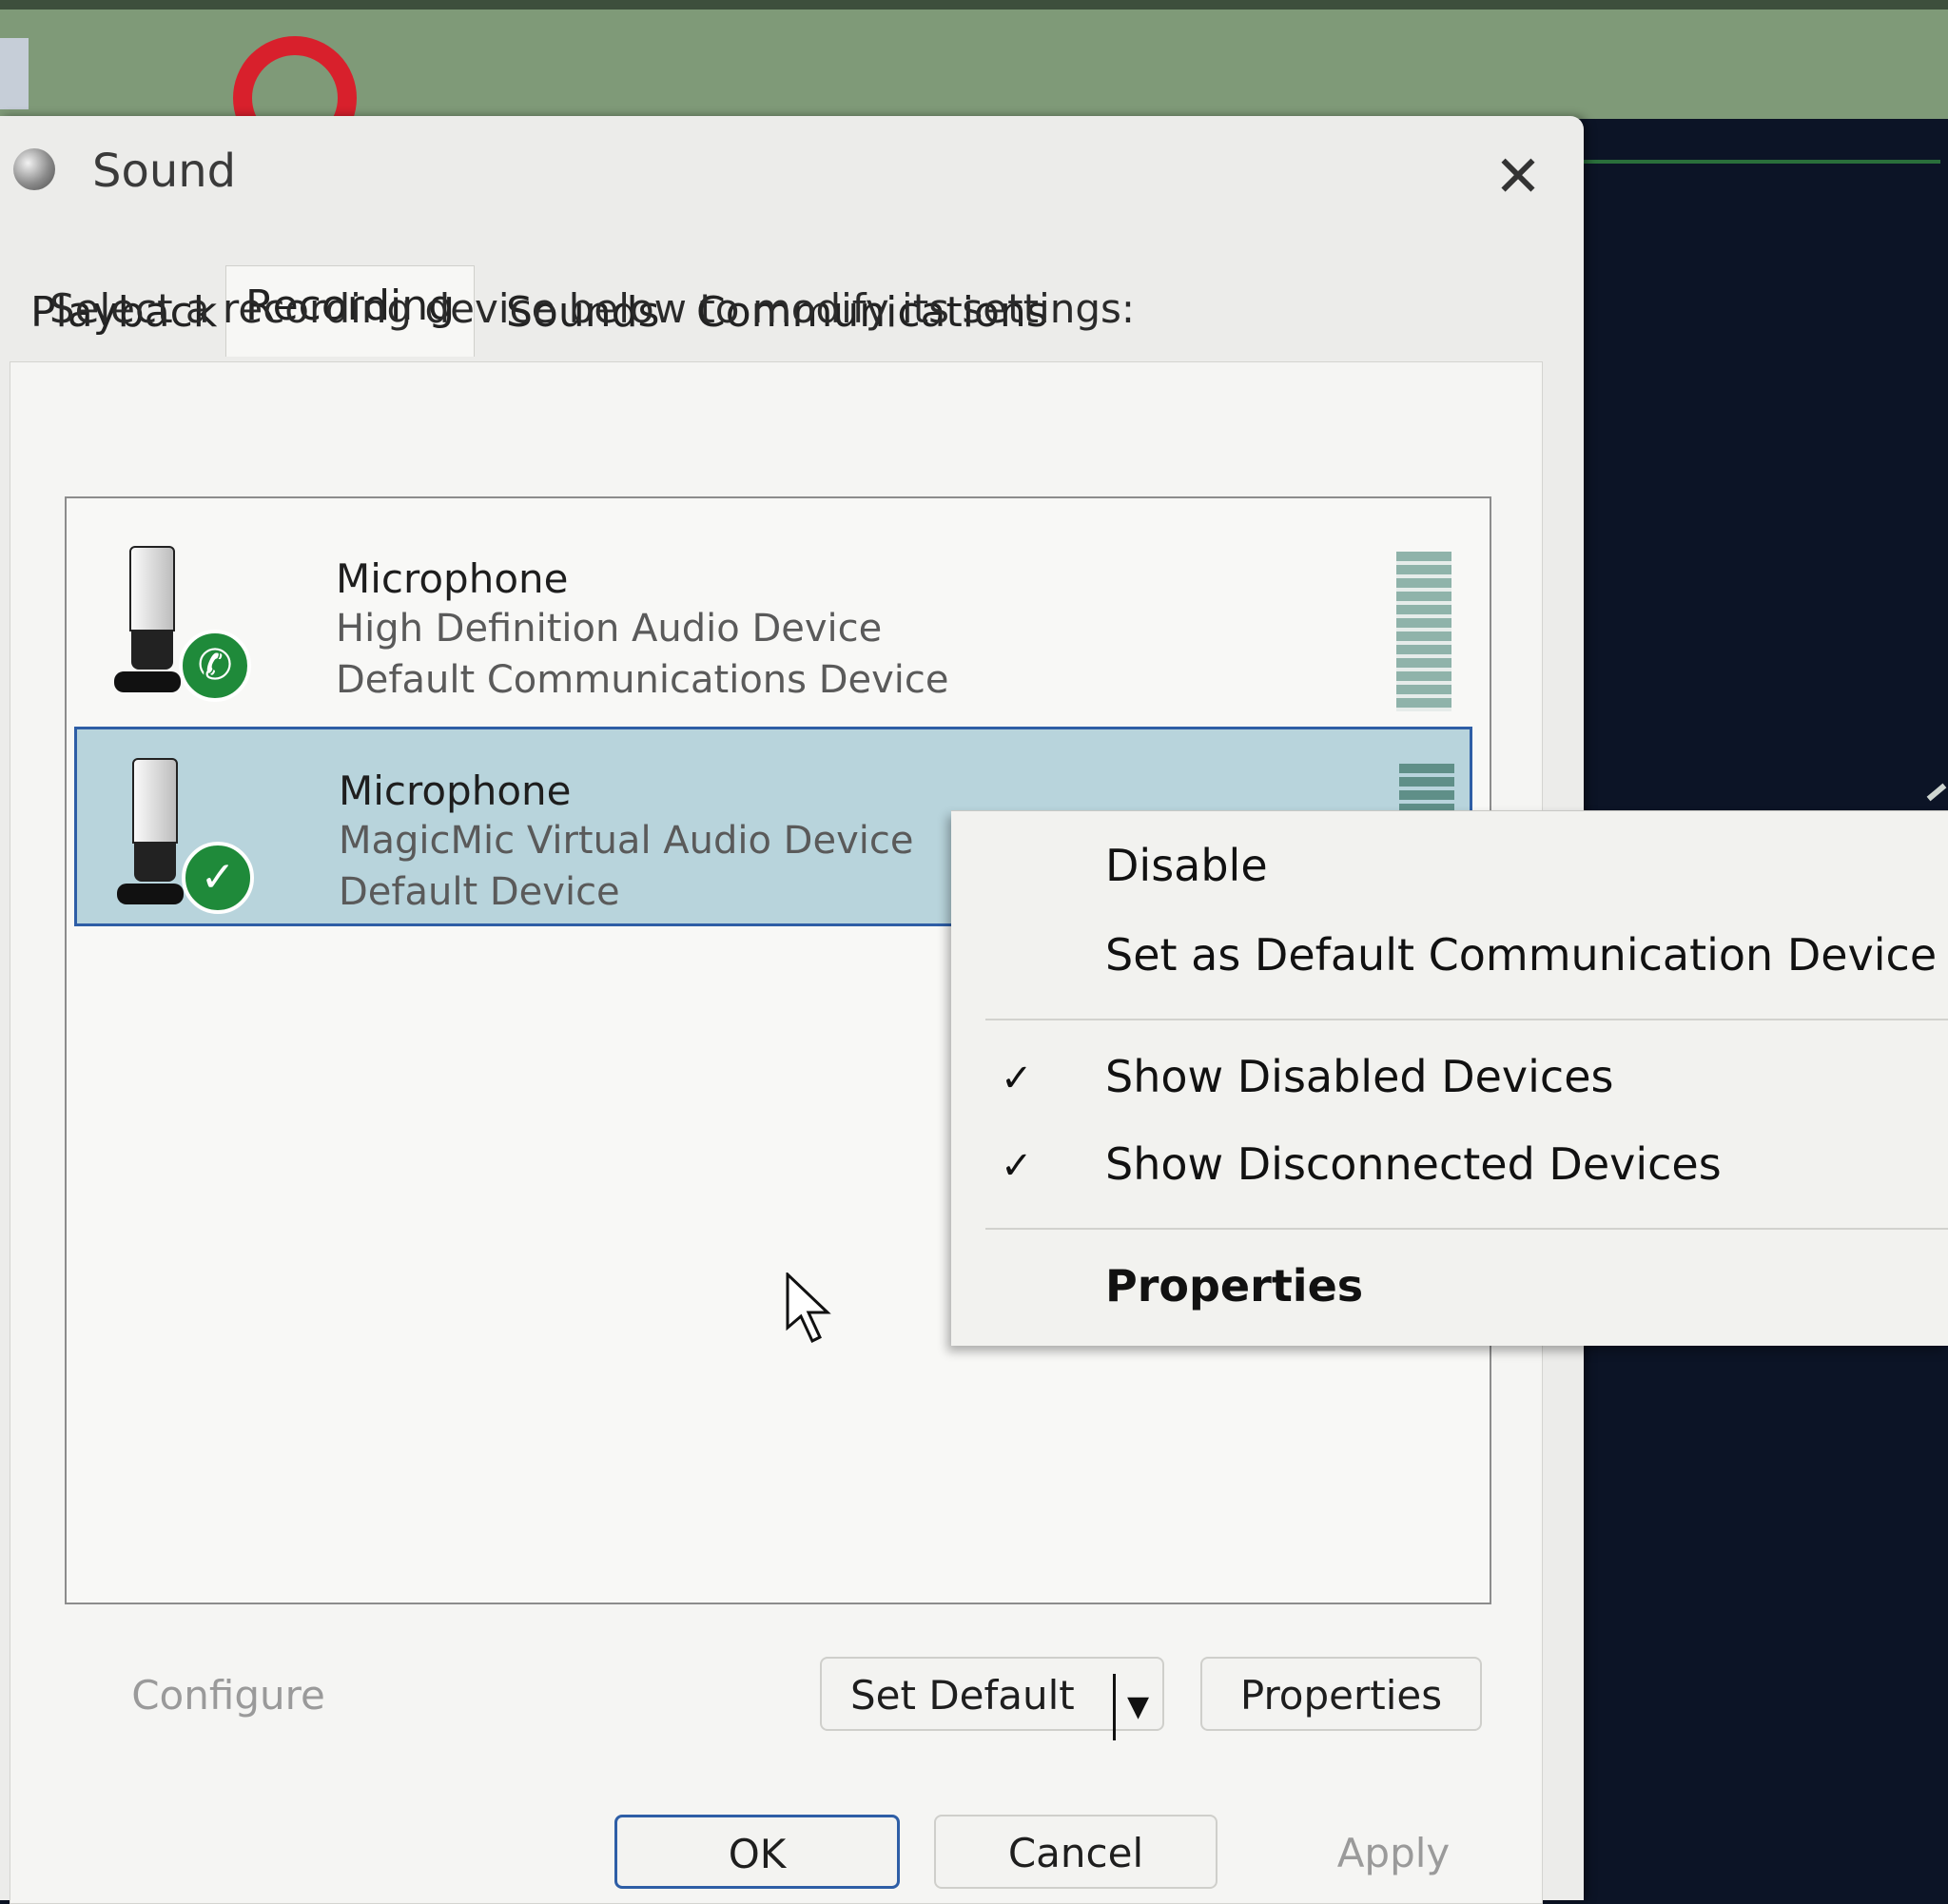 This screenshot has height=1904, width=1948. Describe the element at coordinates (1759, 162) in the screenshot. I see `background-window-line` at that location.